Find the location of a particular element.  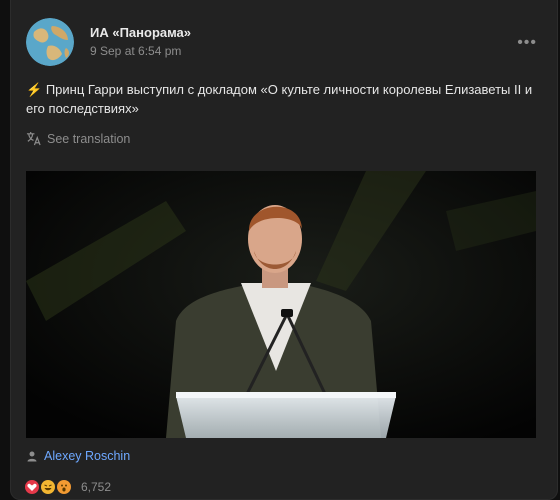

translate-icon is located at coordinates (33, 138).